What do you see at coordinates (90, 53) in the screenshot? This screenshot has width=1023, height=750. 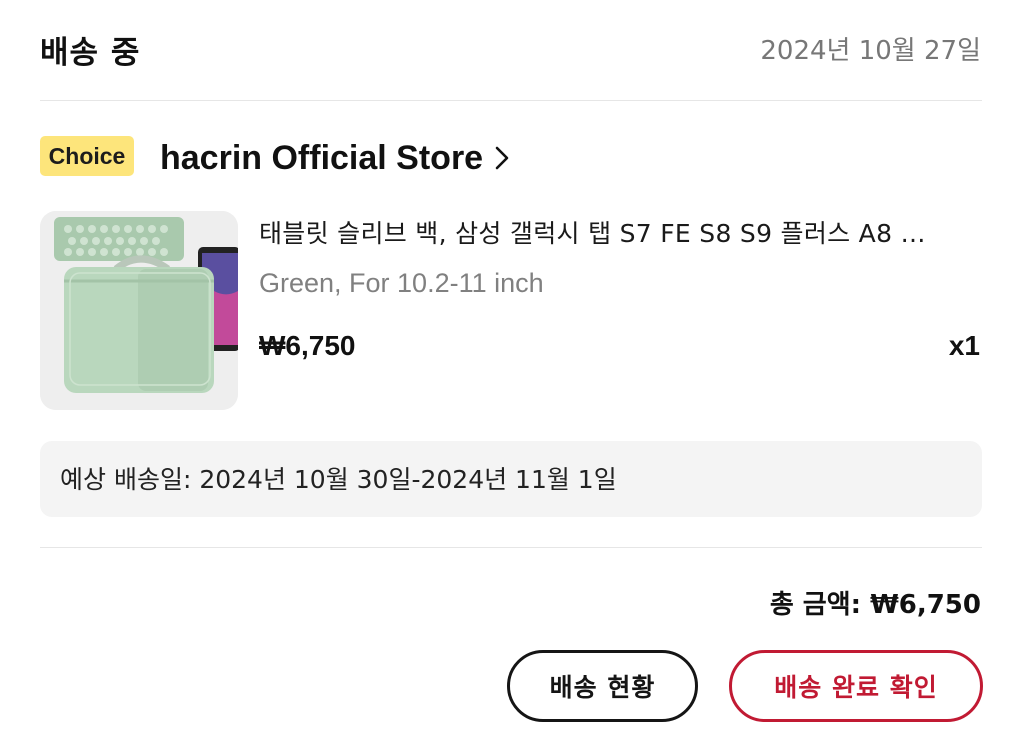 I see `order-status-title: 배송 중` at bounding box center [90, 53].